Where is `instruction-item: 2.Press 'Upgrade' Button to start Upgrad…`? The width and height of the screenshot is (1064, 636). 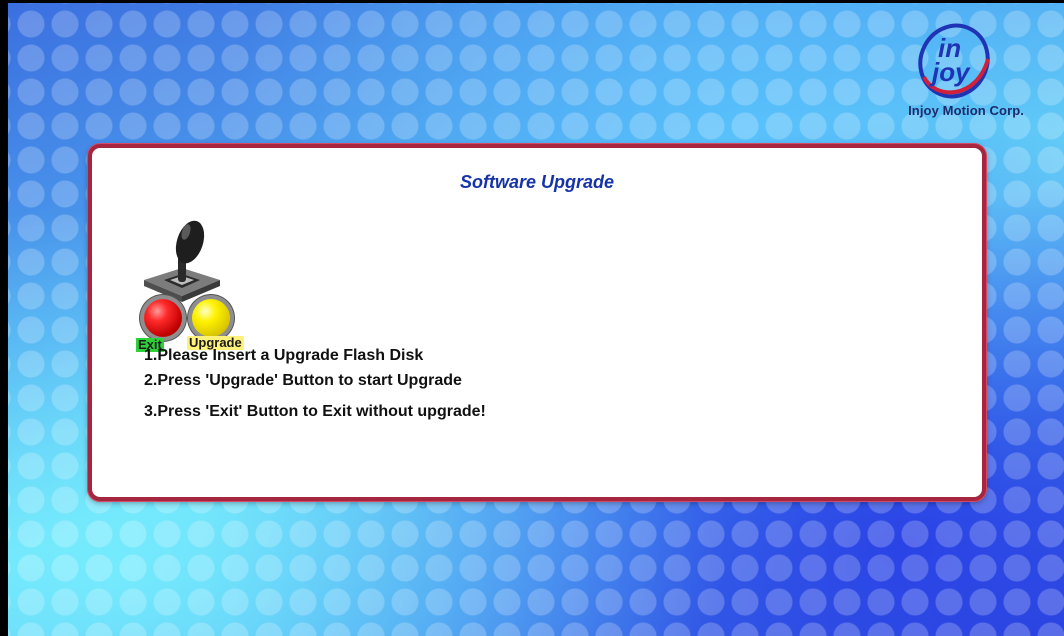 instruction-item: 2.Press 'Upgrade' Button to start Upgrad… is located at coordinates (303, 380).